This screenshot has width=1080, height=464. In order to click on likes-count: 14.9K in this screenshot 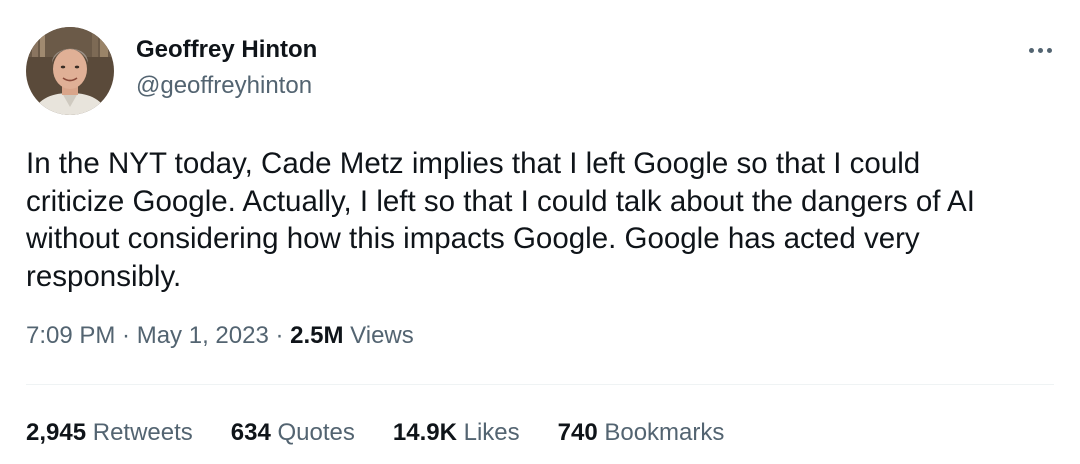, I will do `click(424, 432)`.